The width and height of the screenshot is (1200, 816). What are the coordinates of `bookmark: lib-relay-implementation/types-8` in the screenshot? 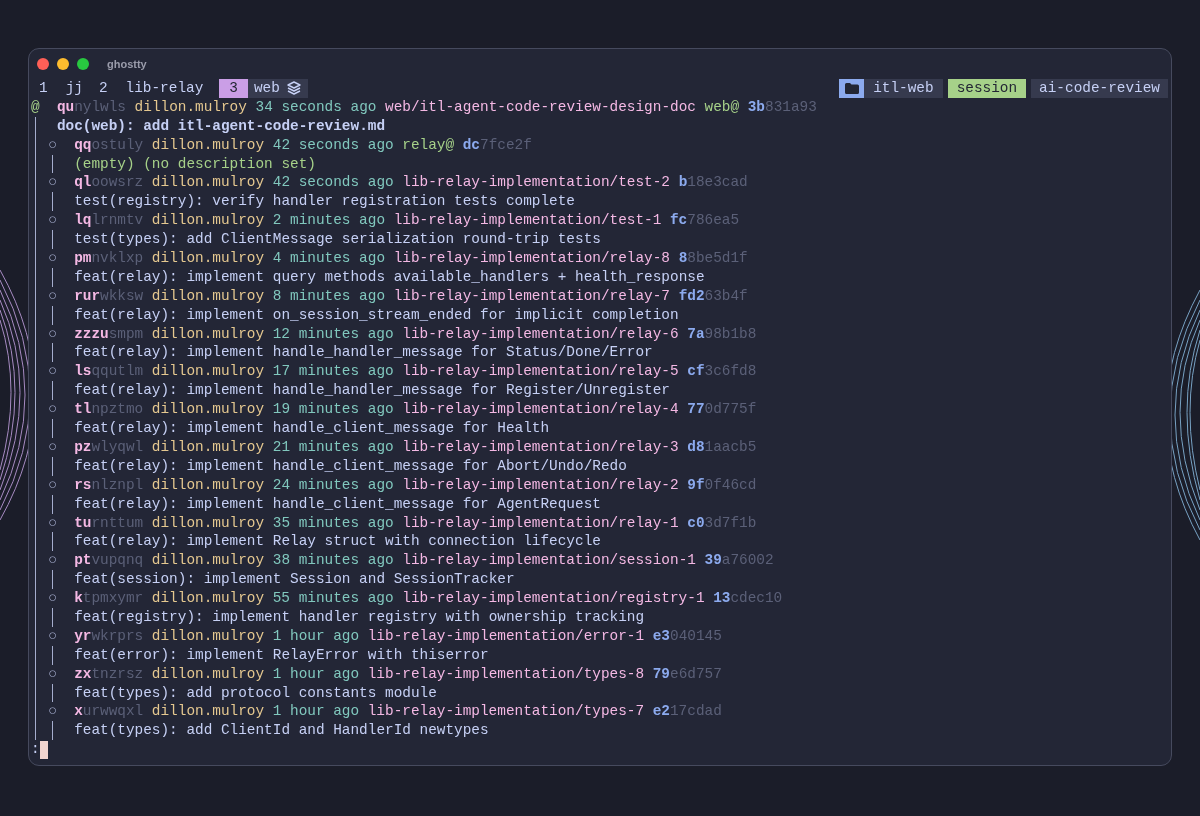 It's located at (506, 674).